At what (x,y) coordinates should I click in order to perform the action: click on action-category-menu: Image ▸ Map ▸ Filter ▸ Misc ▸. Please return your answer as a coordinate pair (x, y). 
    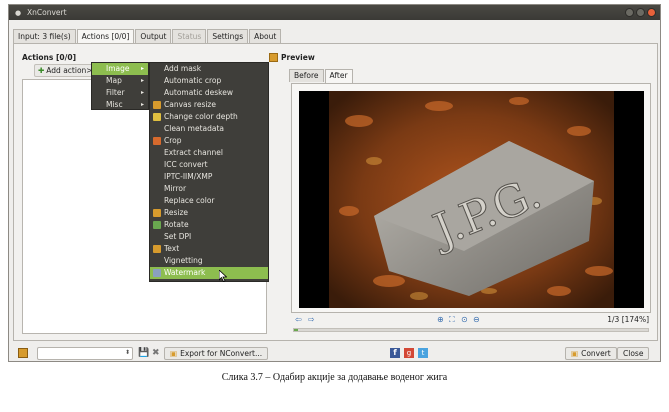
    Looking at the image, I should click on (120, 86).